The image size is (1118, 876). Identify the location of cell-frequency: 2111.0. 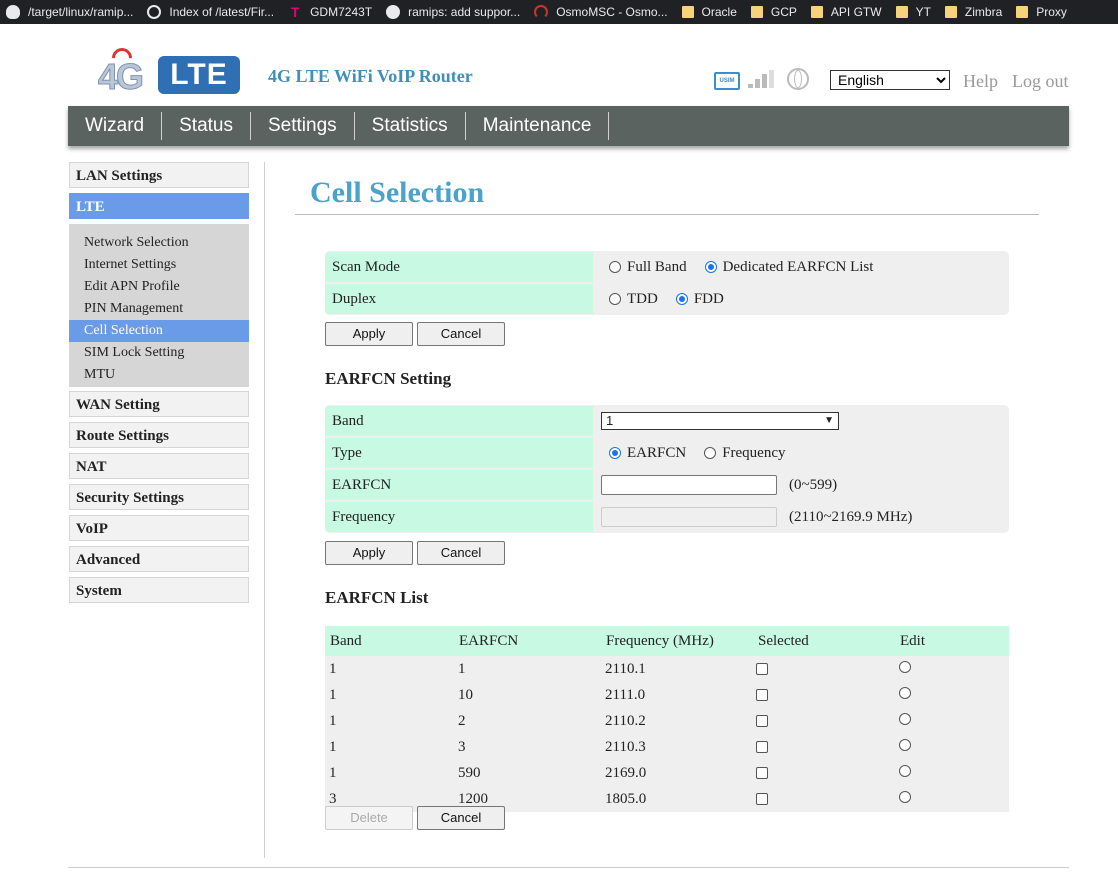
(677, 695).